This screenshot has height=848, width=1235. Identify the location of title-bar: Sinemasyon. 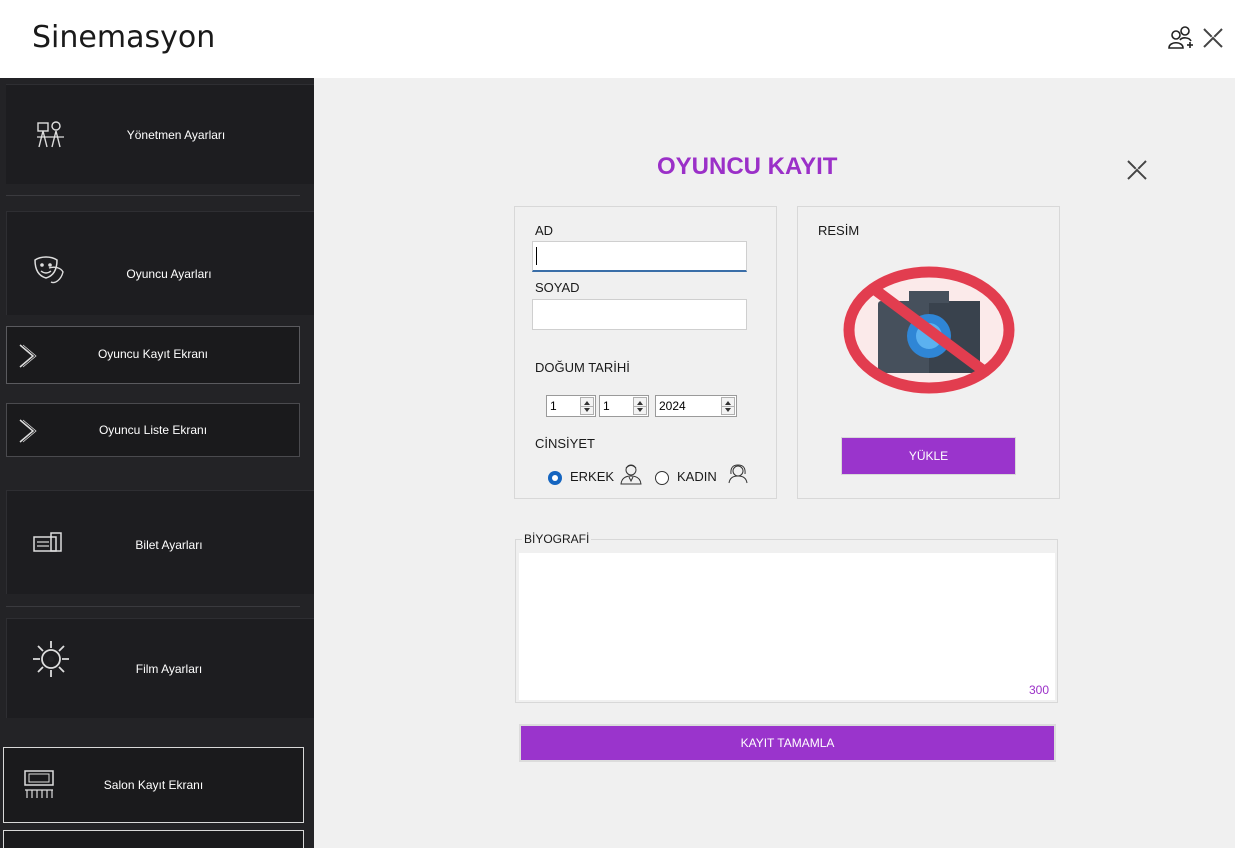
(617, 39).